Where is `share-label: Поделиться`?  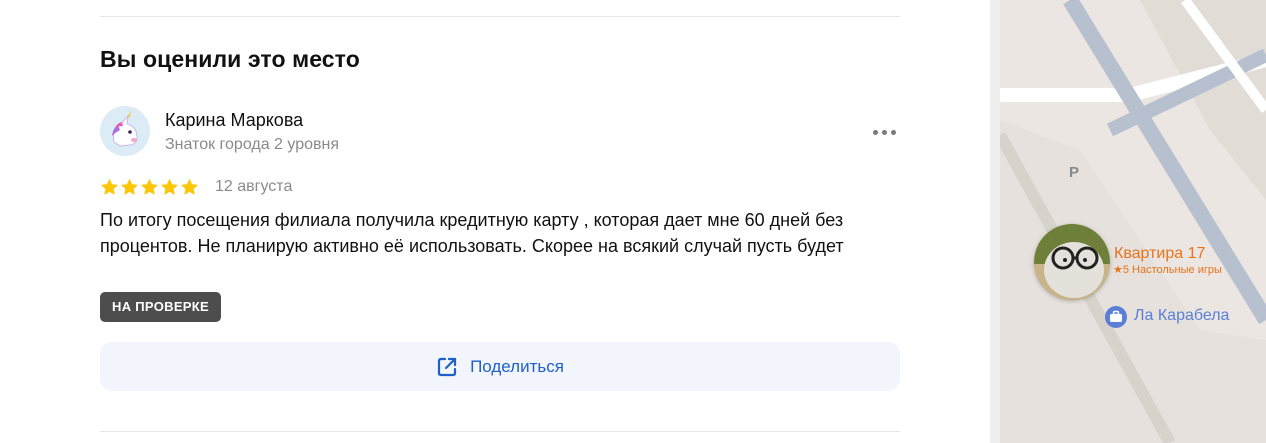 share-label: Поделиться is located at coordinates (517, 366).